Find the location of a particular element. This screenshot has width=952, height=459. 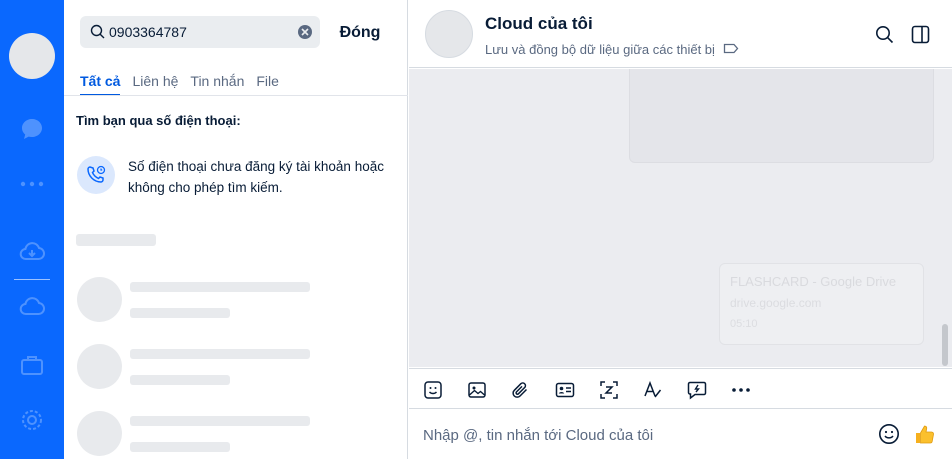

sticker-icon is located at coordinates (433, 390).